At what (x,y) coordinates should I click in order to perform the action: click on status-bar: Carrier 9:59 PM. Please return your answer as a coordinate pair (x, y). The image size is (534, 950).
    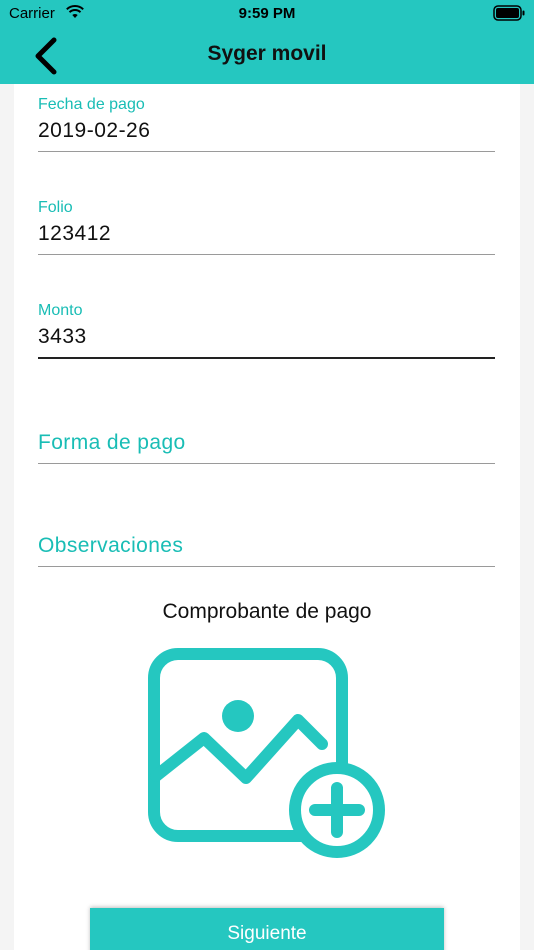
    Looking at the image, I should click on (267, 15).